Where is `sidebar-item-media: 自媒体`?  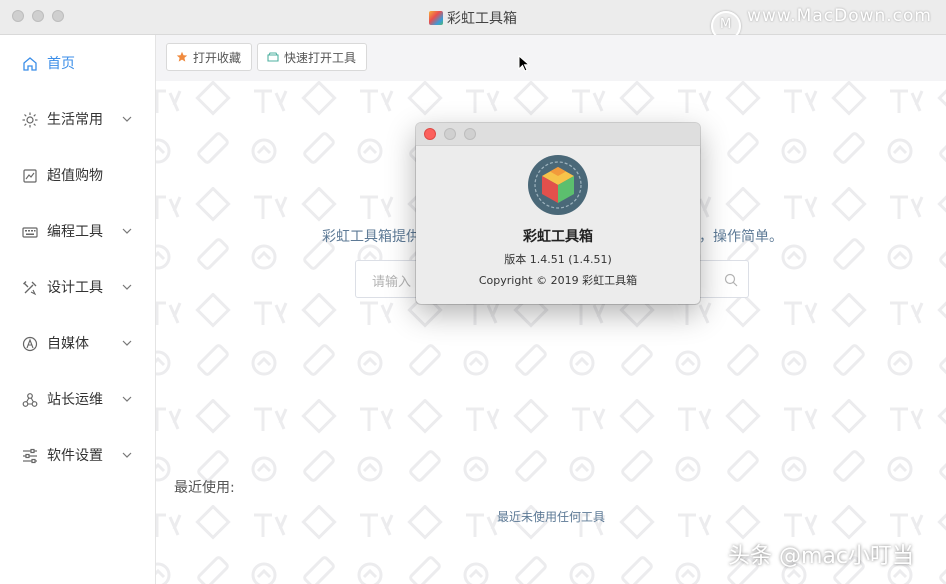 sidebar-item-media: 自媒体 is located at coordinates (77, 344).